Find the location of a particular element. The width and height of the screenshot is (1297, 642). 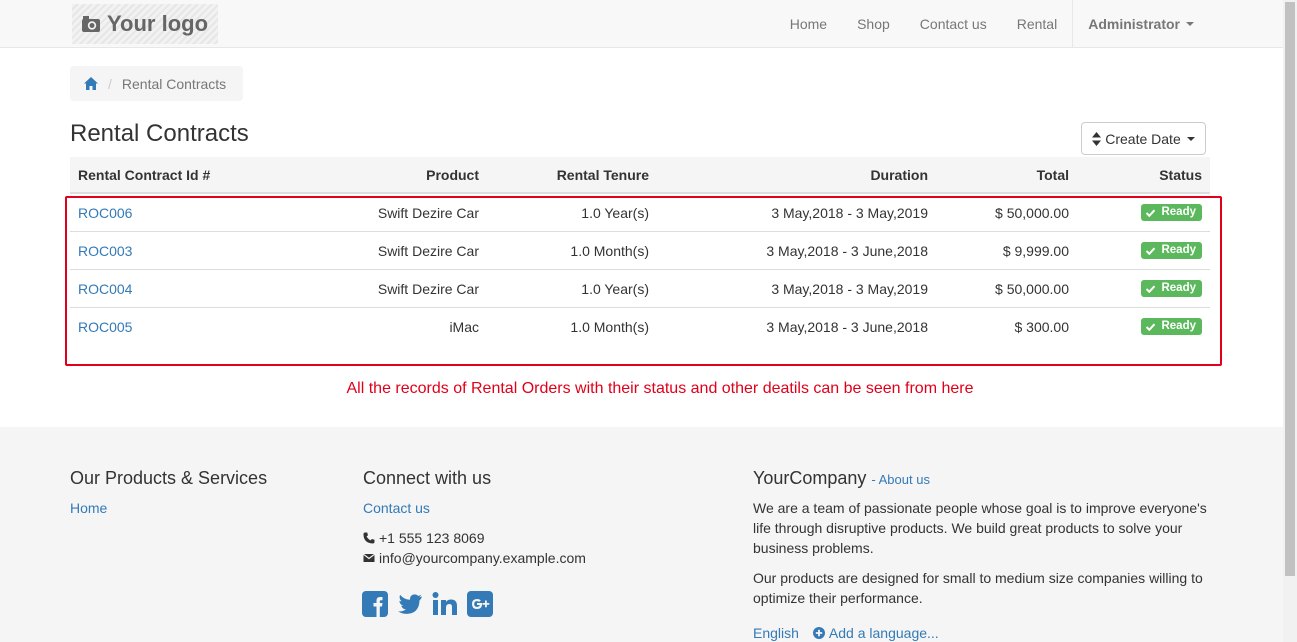

camera-icon is located at coordinates (91, 24).